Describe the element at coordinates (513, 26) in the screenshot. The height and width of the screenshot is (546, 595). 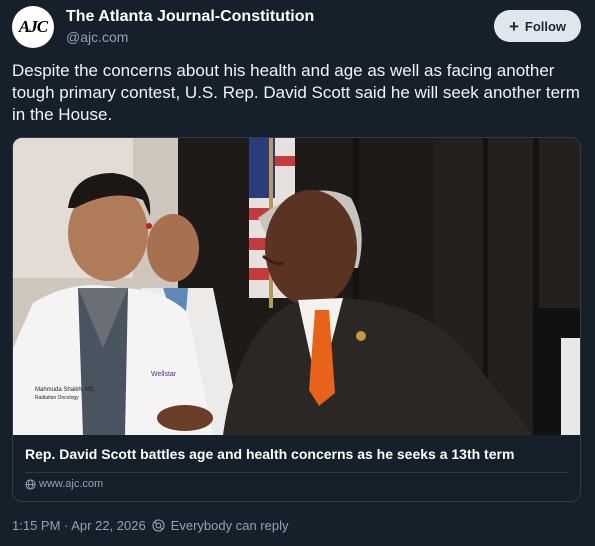
I see `plus-icon: +` at that location.